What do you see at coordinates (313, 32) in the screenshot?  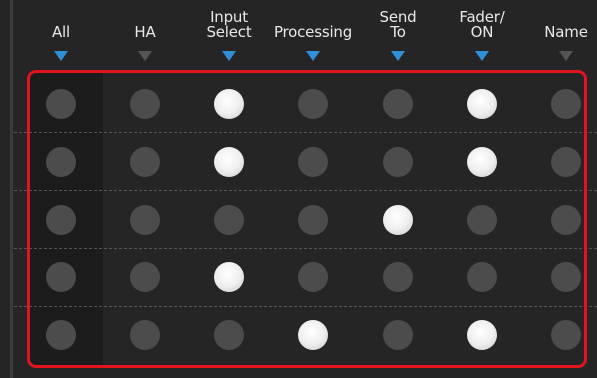 I see `column-label-processing: Processing` at bounding box center [313, 32].